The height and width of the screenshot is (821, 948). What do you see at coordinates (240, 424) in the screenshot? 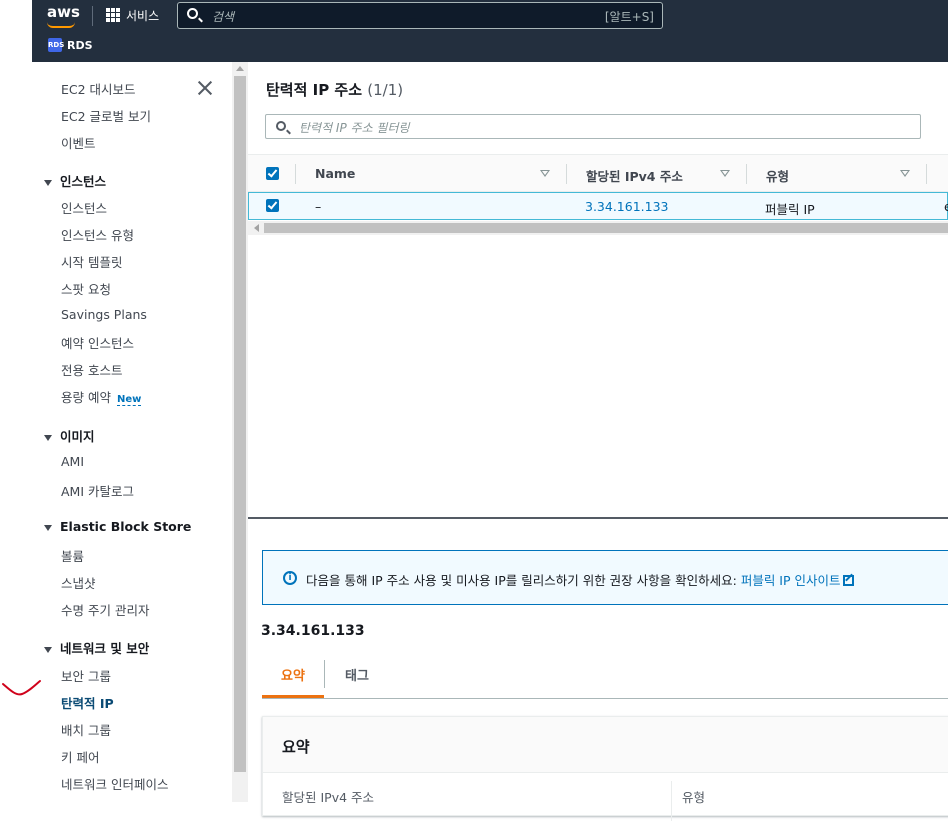
I see `sidebar-scroll-thumb` at bounding box center [240, 424].